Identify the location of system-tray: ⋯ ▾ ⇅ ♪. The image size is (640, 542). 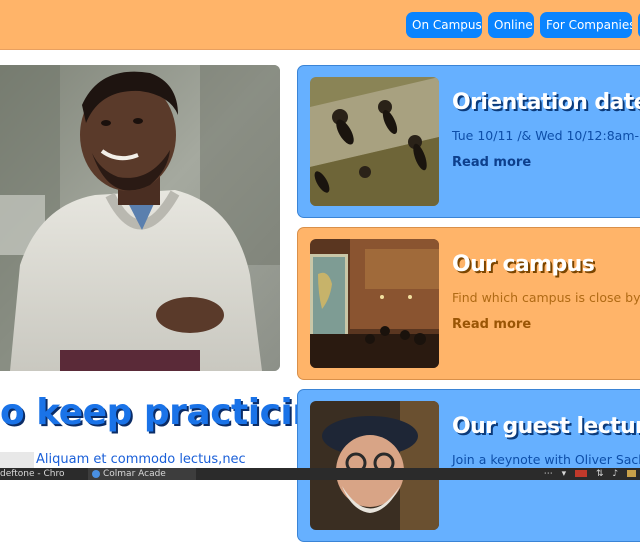
(592, 474).